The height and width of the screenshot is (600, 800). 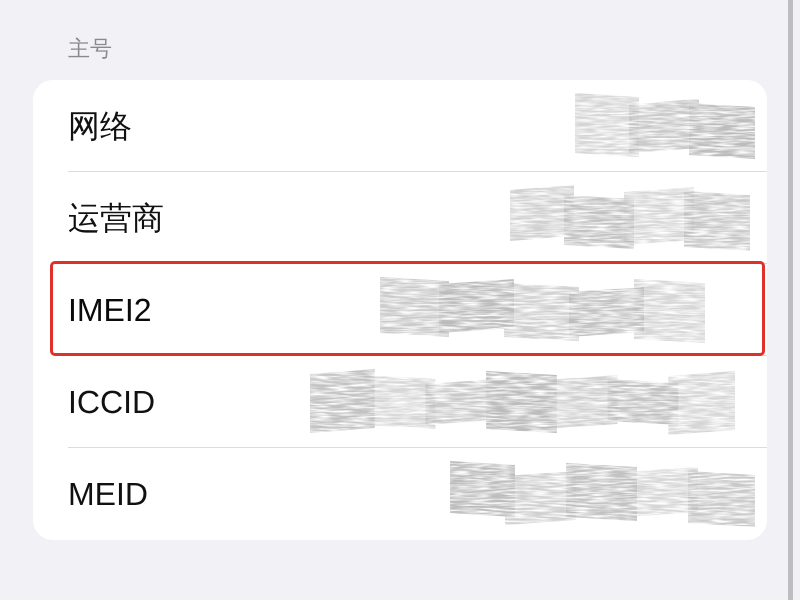 I want to click on row-label: ICCID, so click(x=112, y=402).